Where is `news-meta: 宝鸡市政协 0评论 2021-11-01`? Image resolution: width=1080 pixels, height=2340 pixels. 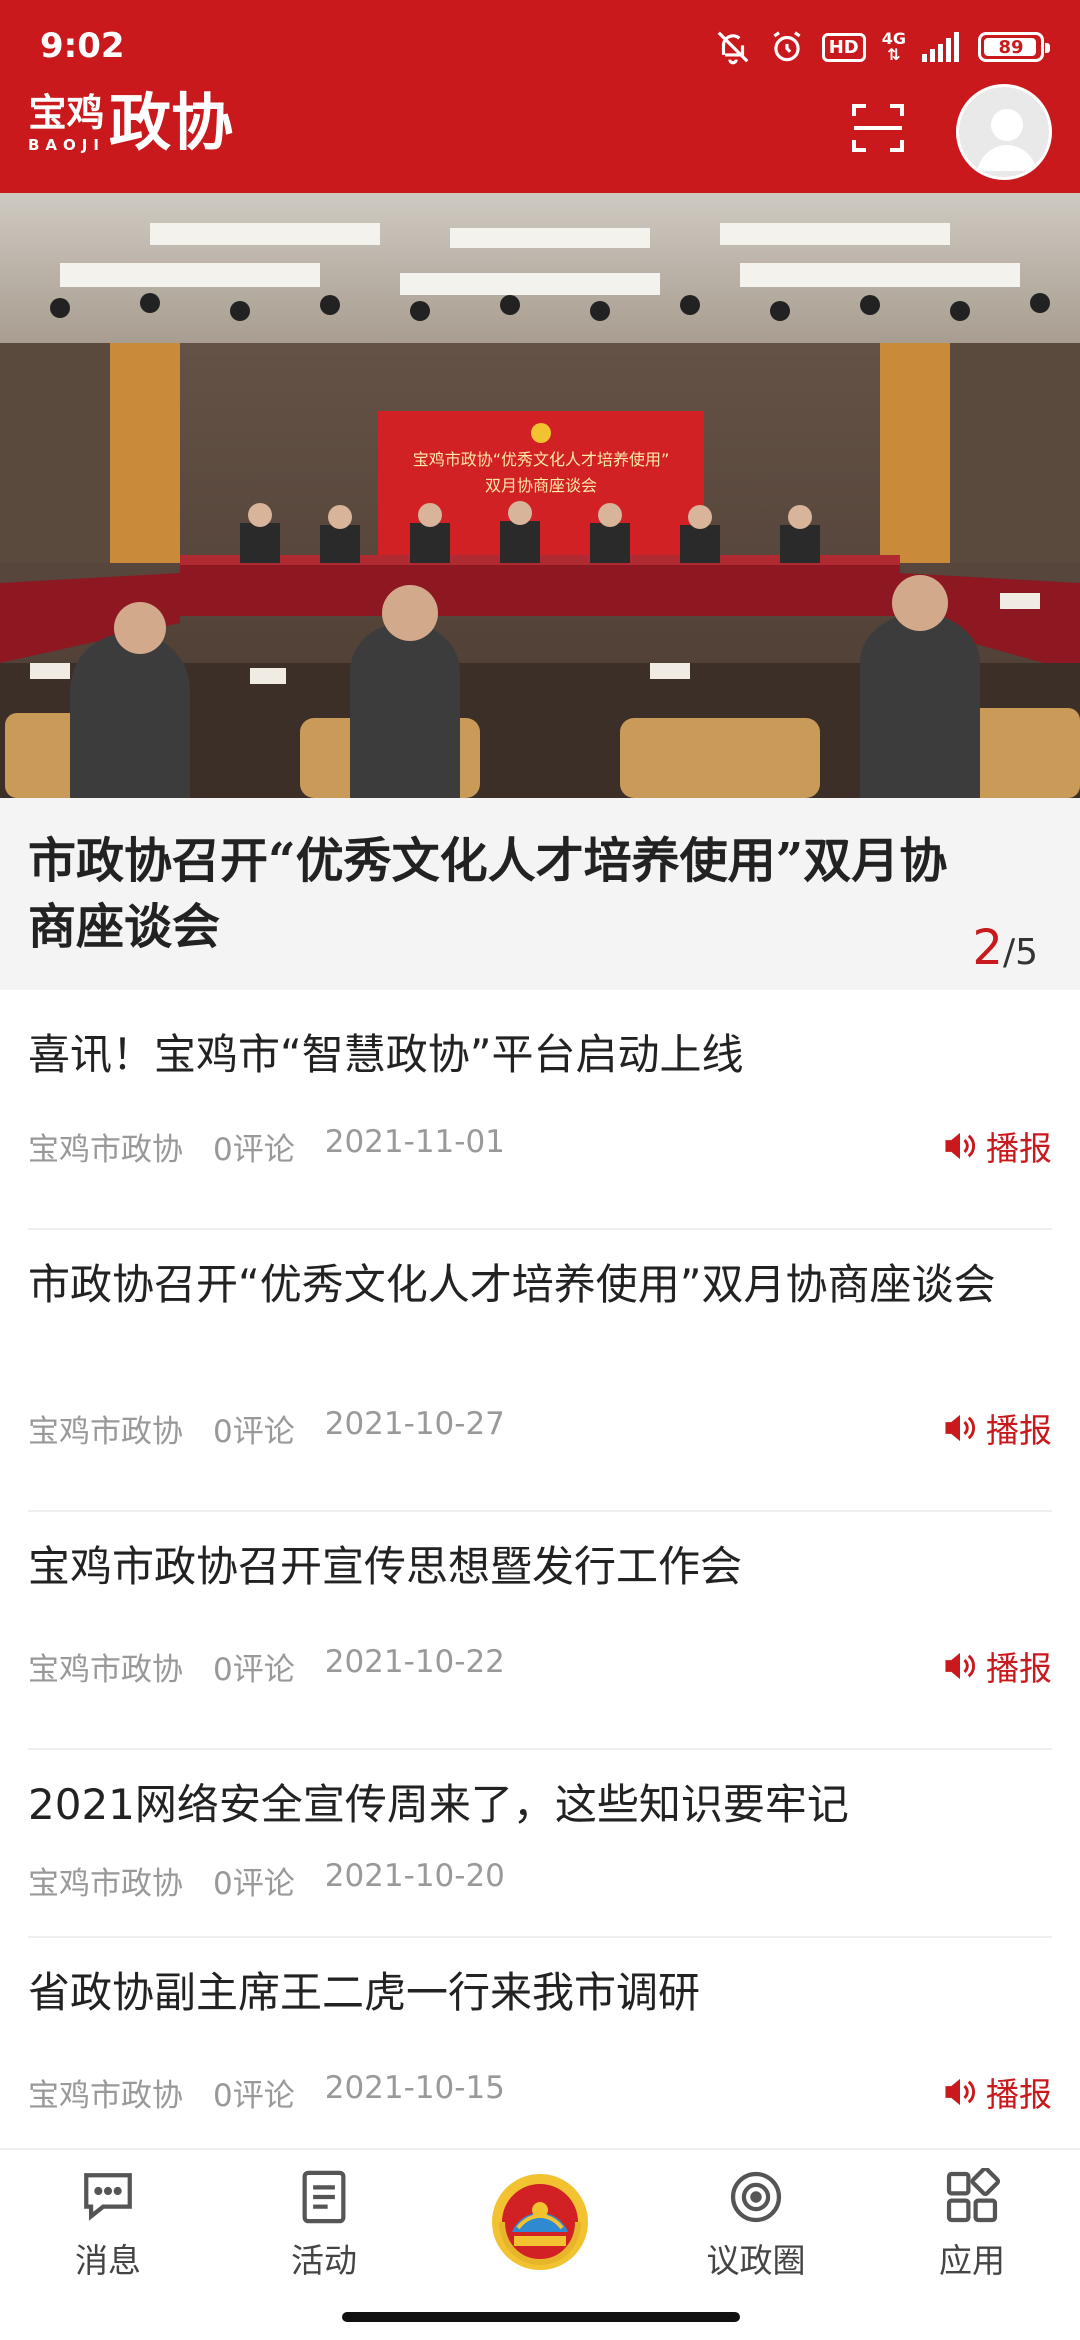 news-meta: 宝鸡市政协 0评论 2021-11-01 is located at coordinates (266, 1146).